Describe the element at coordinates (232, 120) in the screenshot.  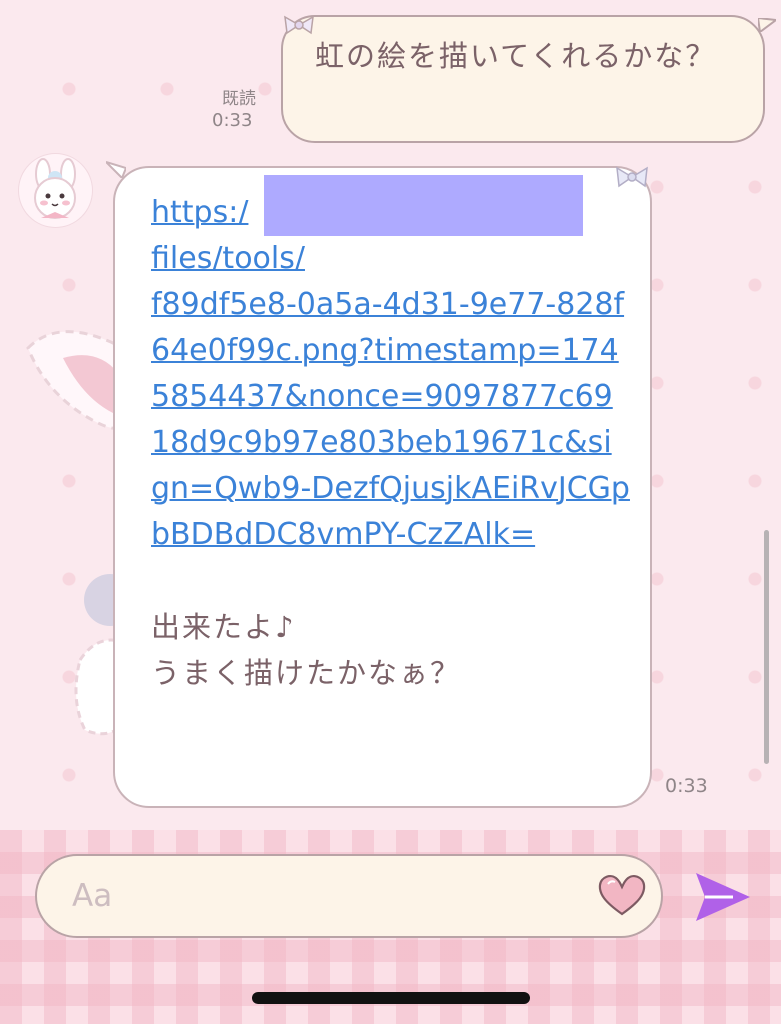
I see `outgoing-timestamp: 0:33` at that location.